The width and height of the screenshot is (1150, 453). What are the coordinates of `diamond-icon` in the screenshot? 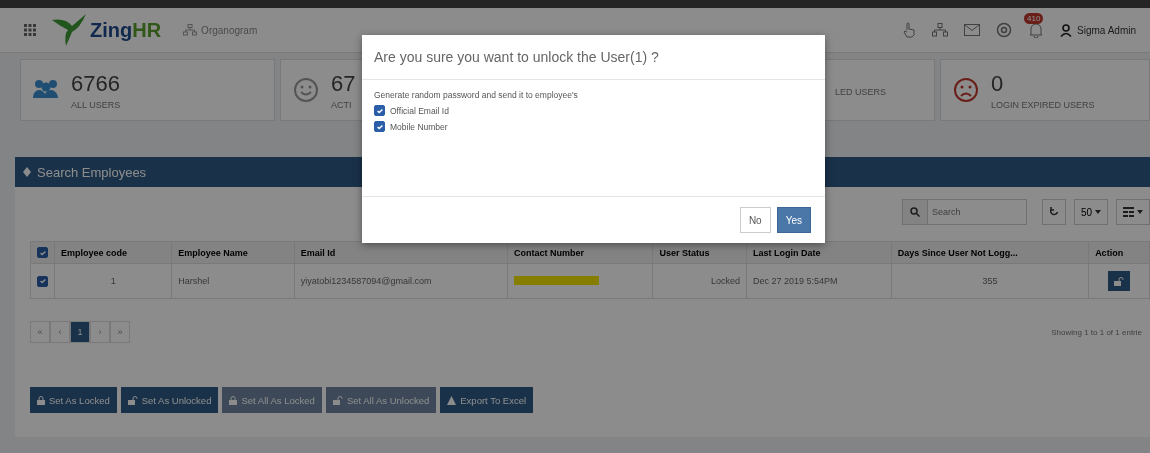 It's located at (27, 172).